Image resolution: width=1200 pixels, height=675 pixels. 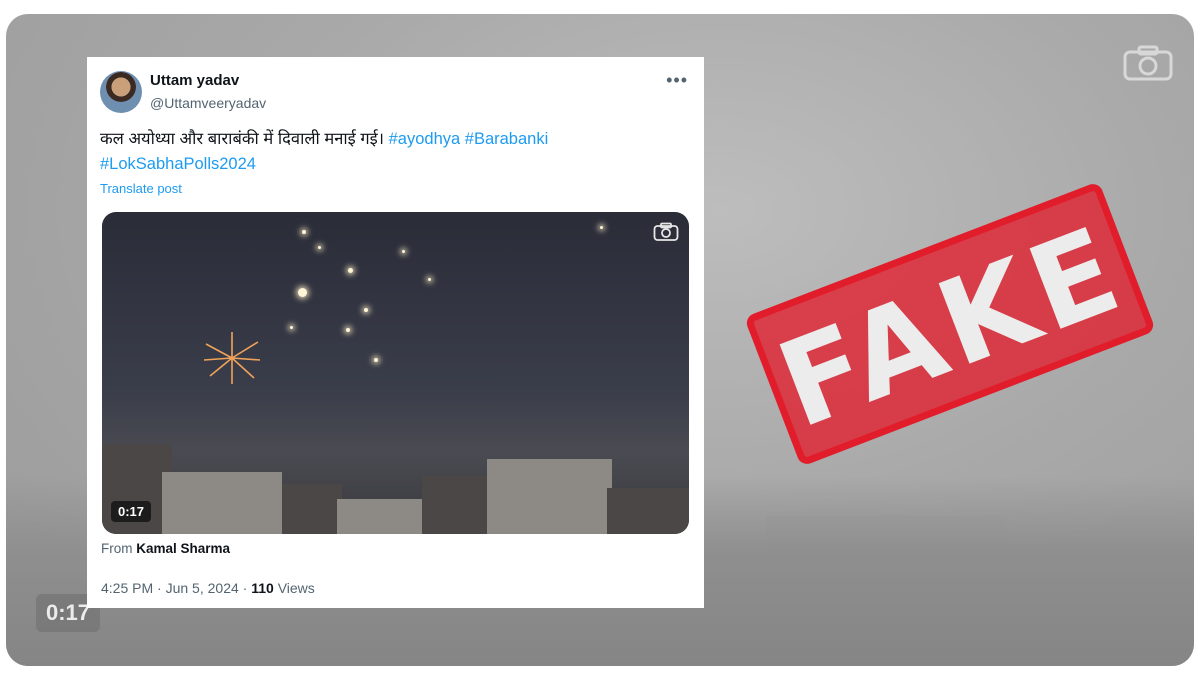 What do you see at coordinates (208, 103) in the screenshot?
I see `user-handle: @Uttamveeryadav` at bounding box center [208, 103].